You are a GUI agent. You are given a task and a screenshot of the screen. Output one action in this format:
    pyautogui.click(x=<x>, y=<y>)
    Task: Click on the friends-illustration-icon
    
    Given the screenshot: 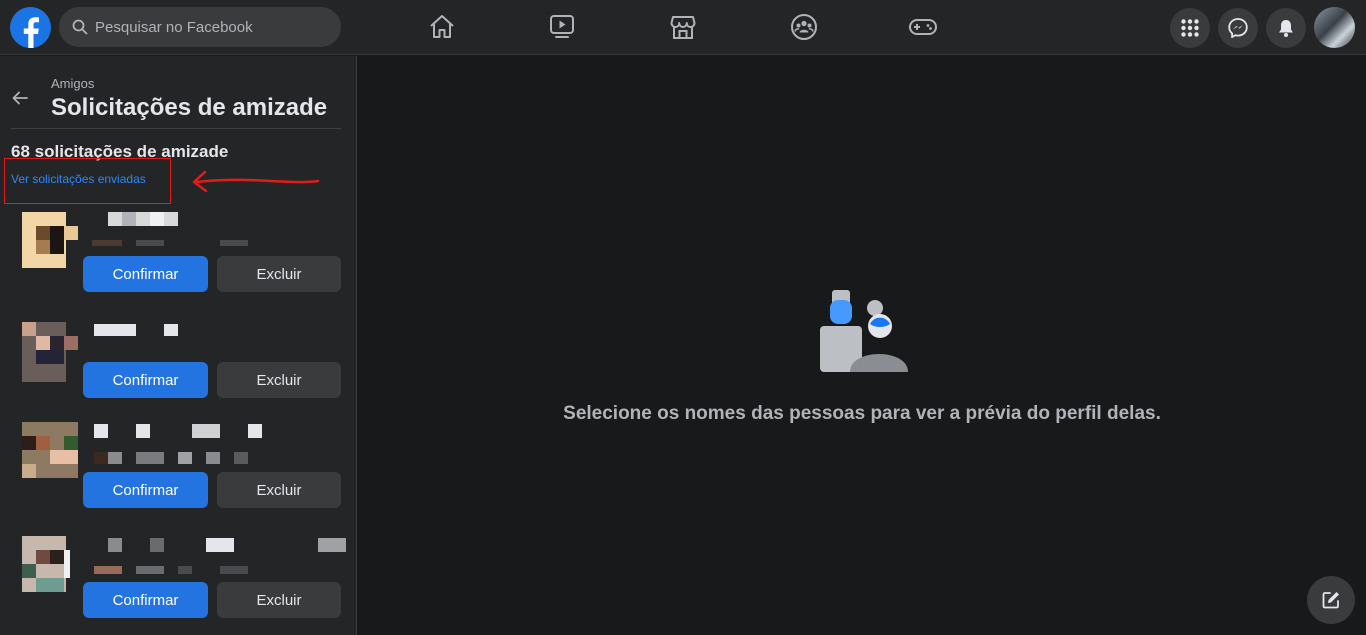 What is the action you would take?
    pyautogui.click(x=864, y=331)
    